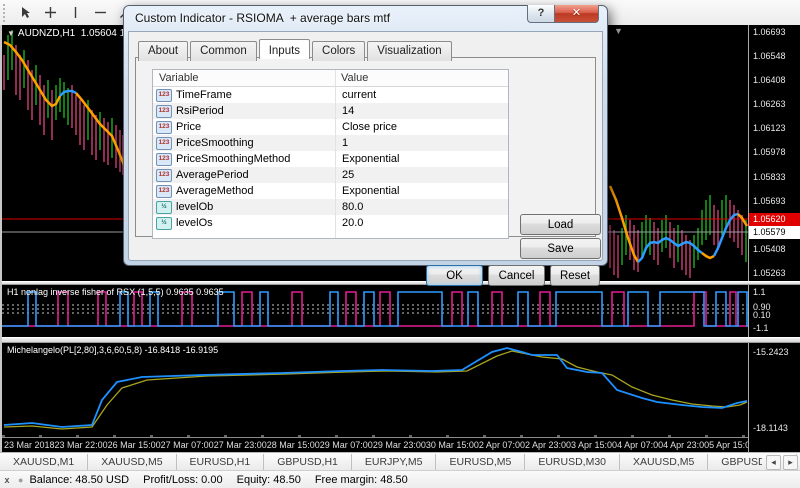 This screenshot has height=488, width=800. What do you see at coordinates (481, 462) in the screenshot?
I see `chart-tab: EURUSD,M5` at bounding box center [481, 462].